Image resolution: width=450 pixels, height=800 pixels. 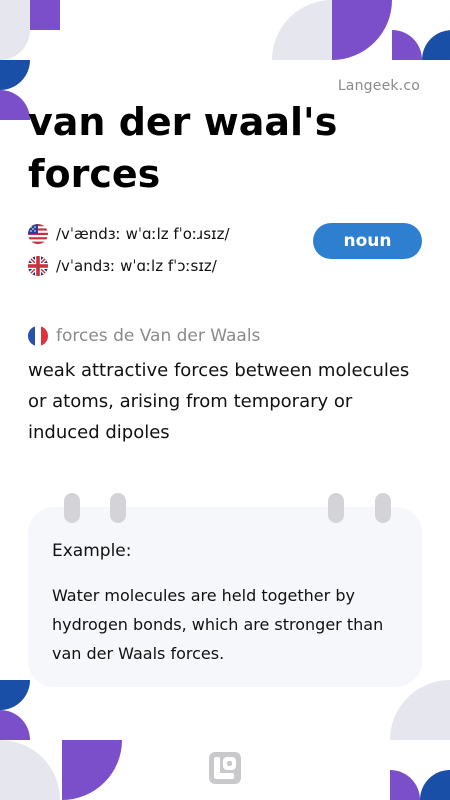 I want to click on pronunciation-uk: /vˈandɜː wˈɑːlz fˈɔːsɪz/, so click(x=122, y=266).